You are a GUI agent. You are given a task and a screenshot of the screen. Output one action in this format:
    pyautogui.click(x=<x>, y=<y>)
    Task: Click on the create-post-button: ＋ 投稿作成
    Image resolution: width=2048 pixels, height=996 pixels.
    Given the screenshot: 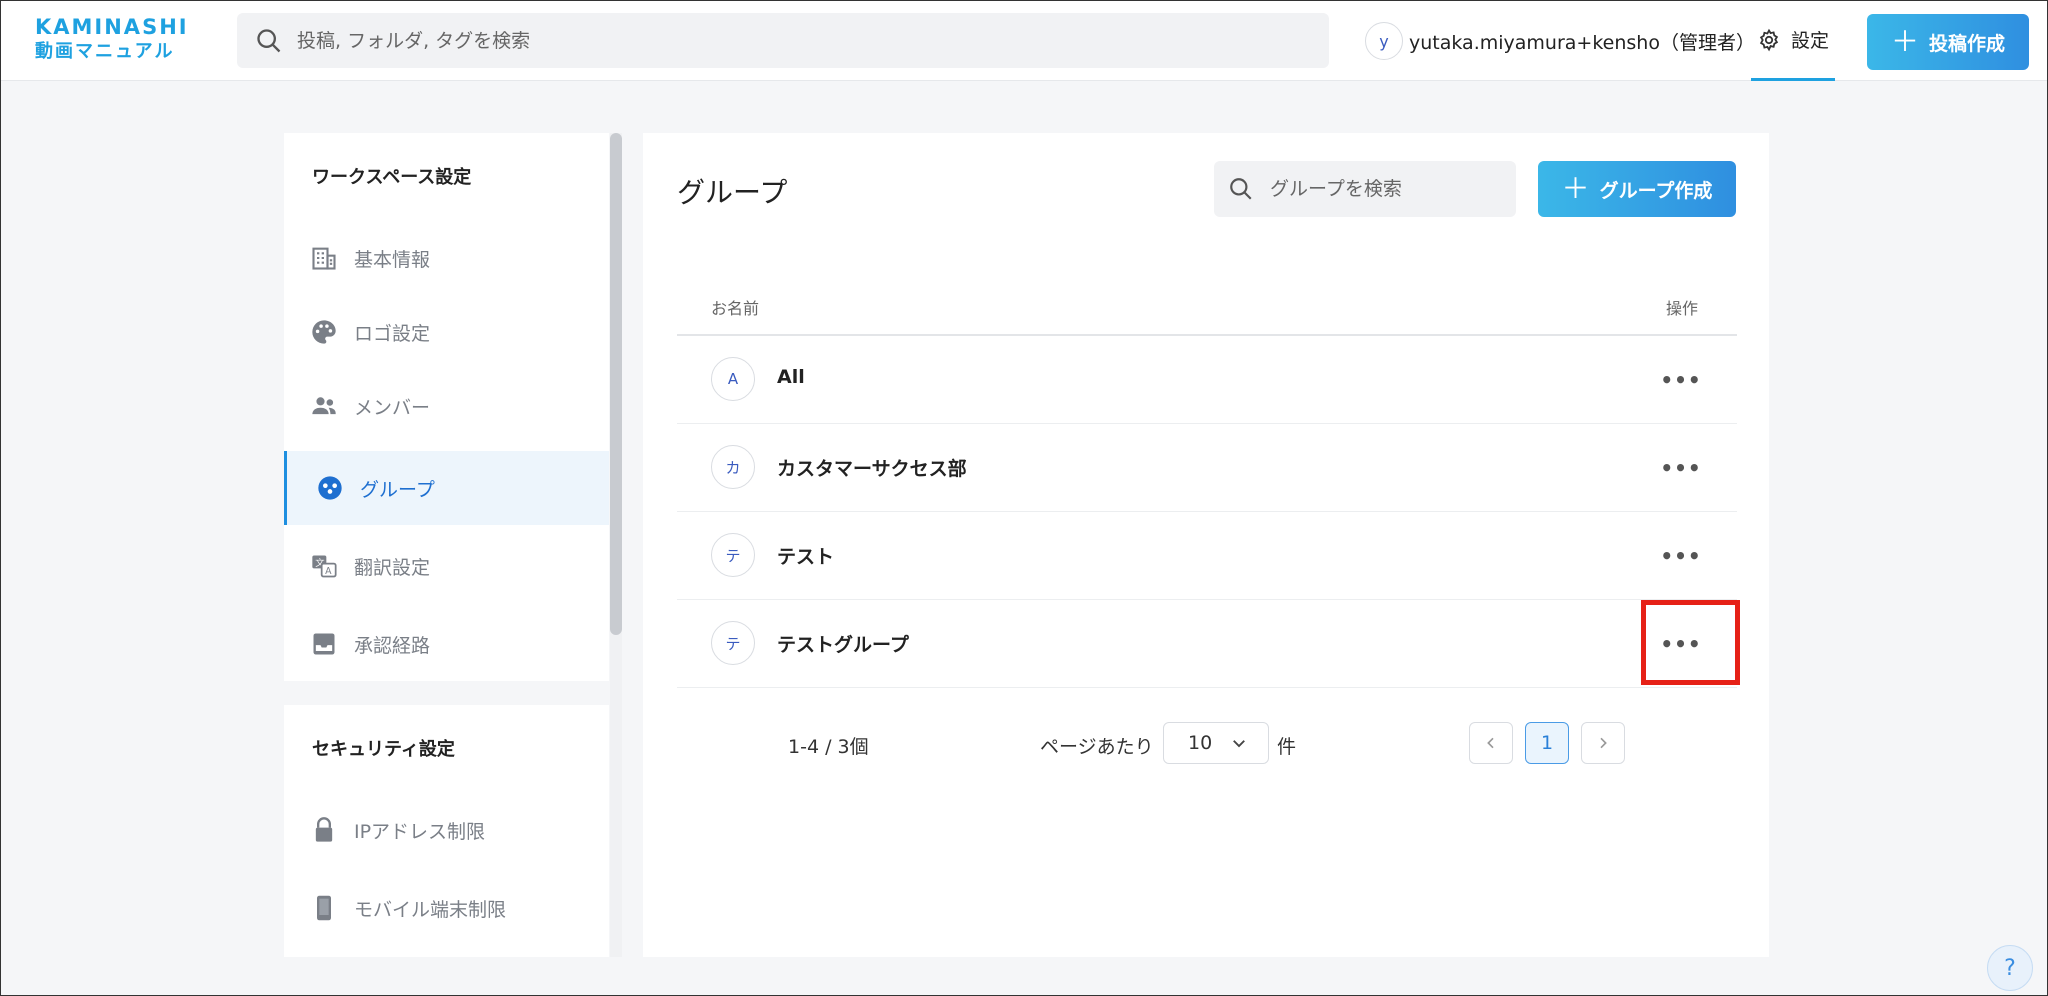 What is the action you would take?
    pyautogui.click(x=1948, y=42)
    